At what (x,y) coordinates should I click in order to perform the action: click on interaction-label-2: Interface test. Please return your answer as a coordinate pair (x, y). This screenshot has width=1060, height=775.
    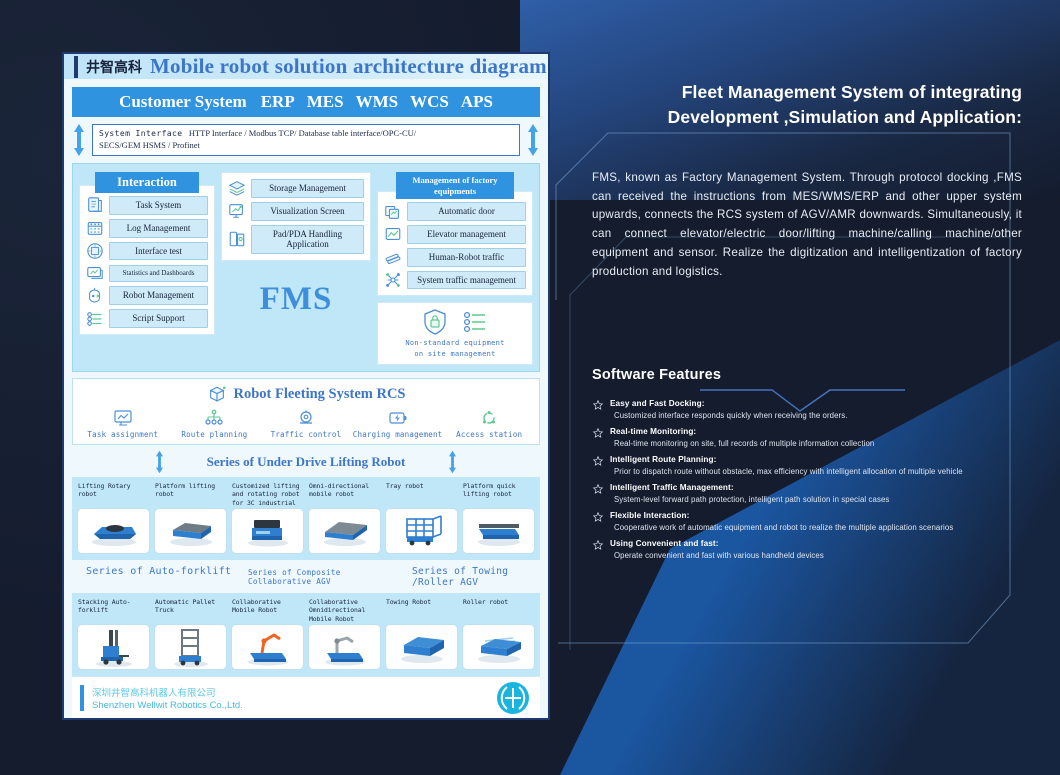
    Looking at the image, I should click on (158, 251).